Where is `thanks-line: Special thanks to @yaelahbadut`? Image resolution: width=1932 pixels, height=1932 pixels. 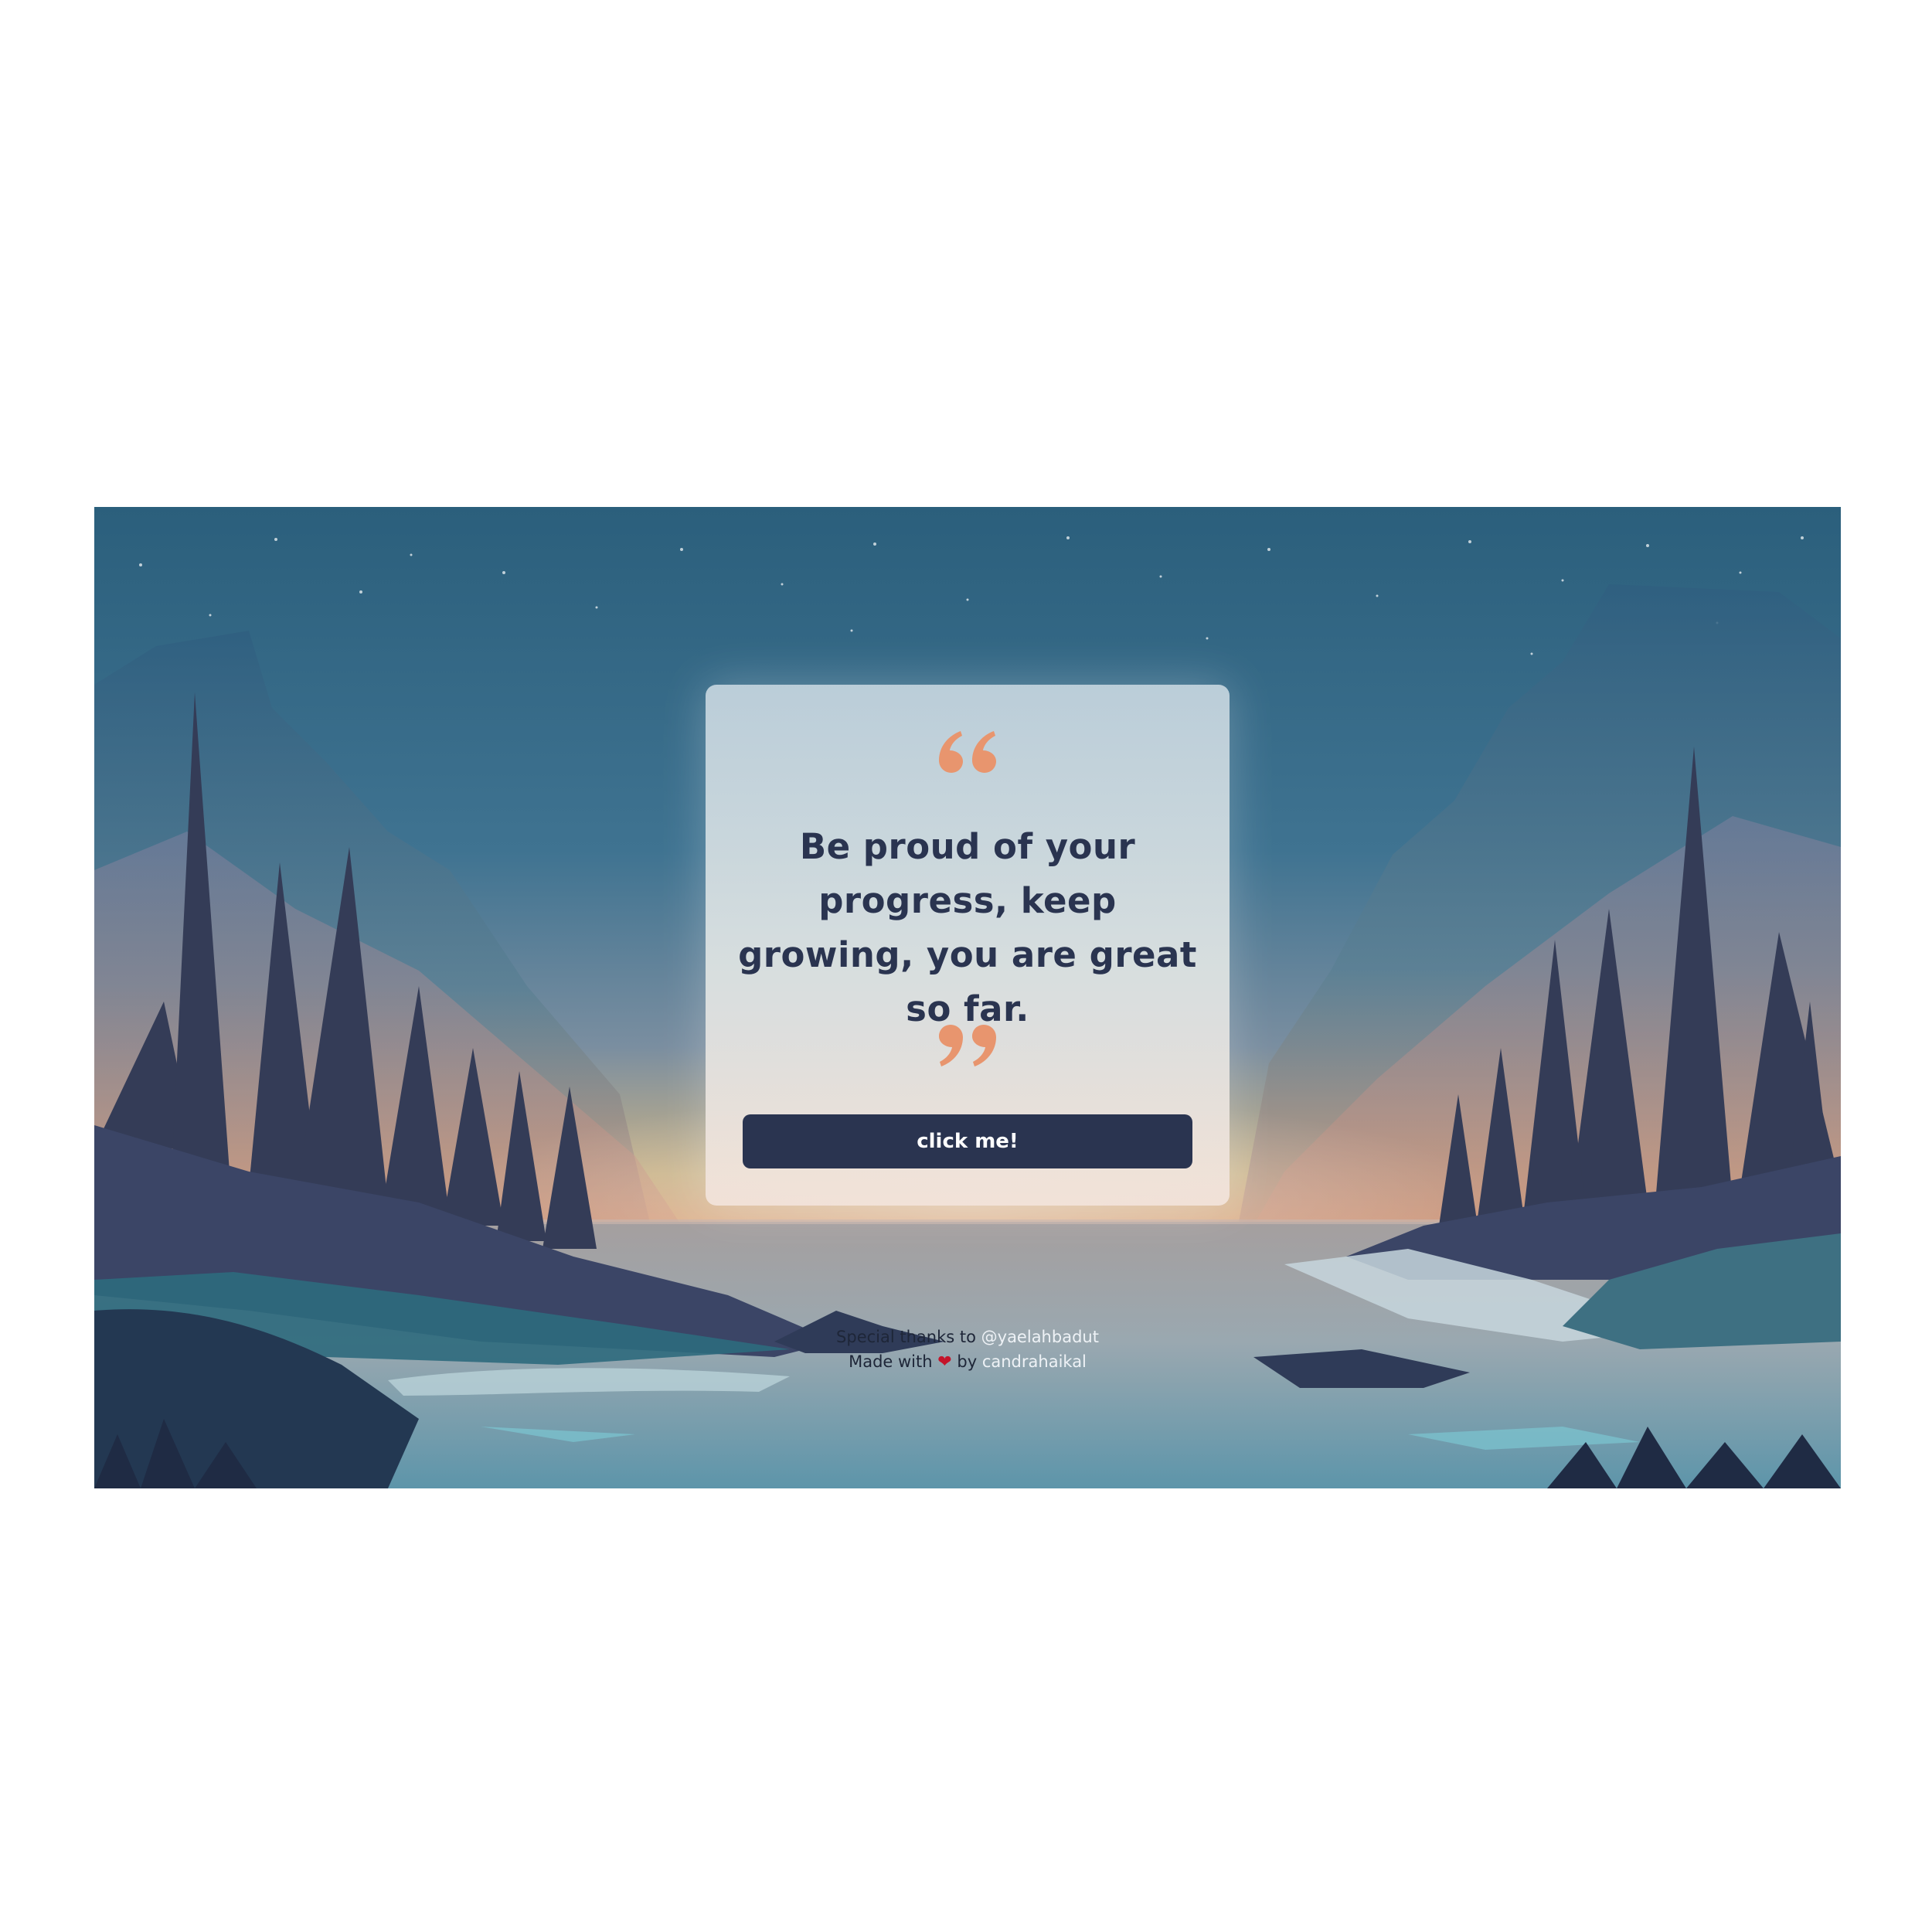
thanks-line: Special thanks to @yaelahbadut is located at coordinates (968, 1337).